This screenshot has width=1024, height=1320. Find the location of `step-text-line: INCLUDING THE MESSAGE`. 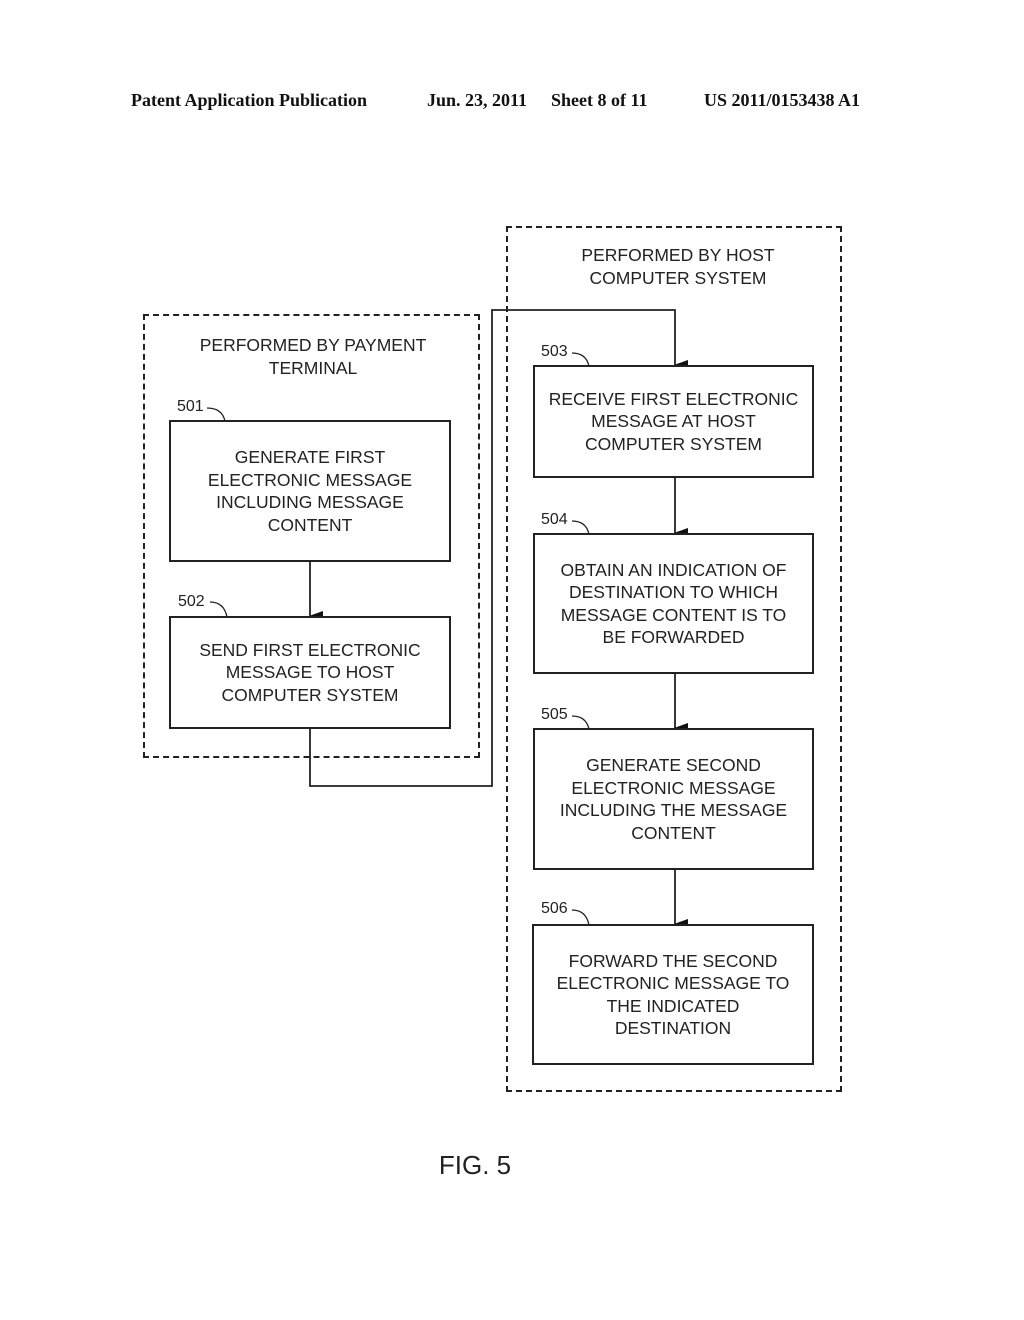

step-text-line: INCLUDING THE MESSAGE is located at coordinates (673, 810).